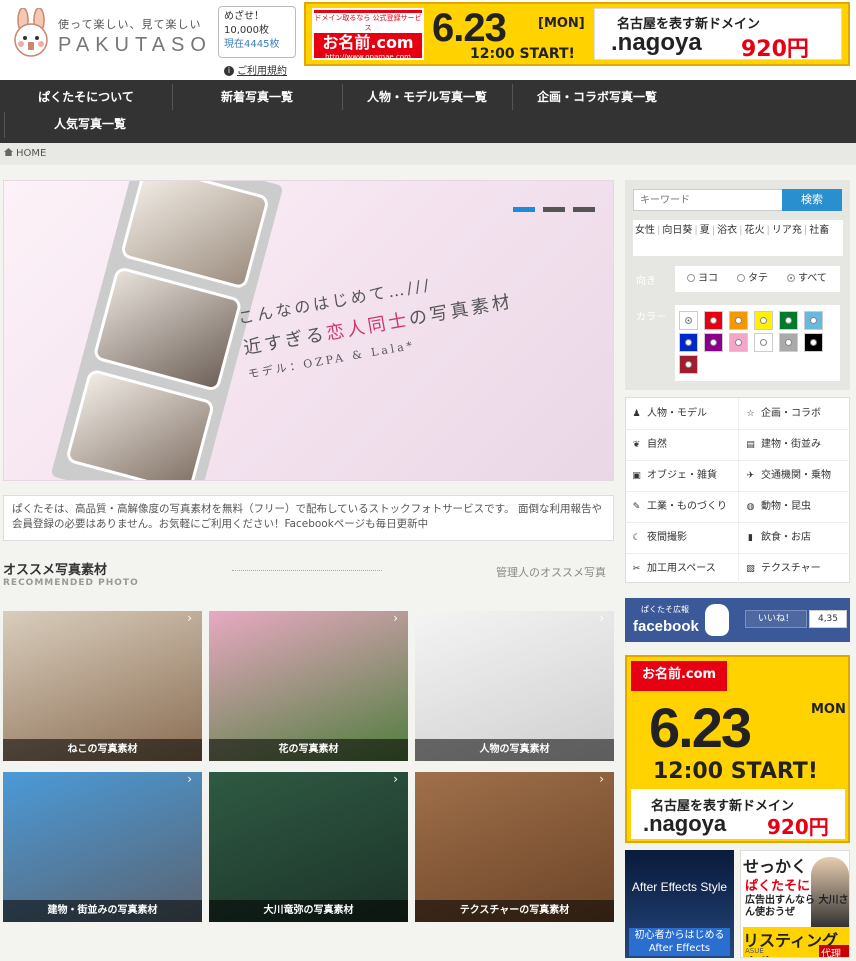 Image resolution: width=856 pixels, height=961 pixels. Describe the element at coordinates (708, 200) in the screenshot. I see `search-input` at that location.